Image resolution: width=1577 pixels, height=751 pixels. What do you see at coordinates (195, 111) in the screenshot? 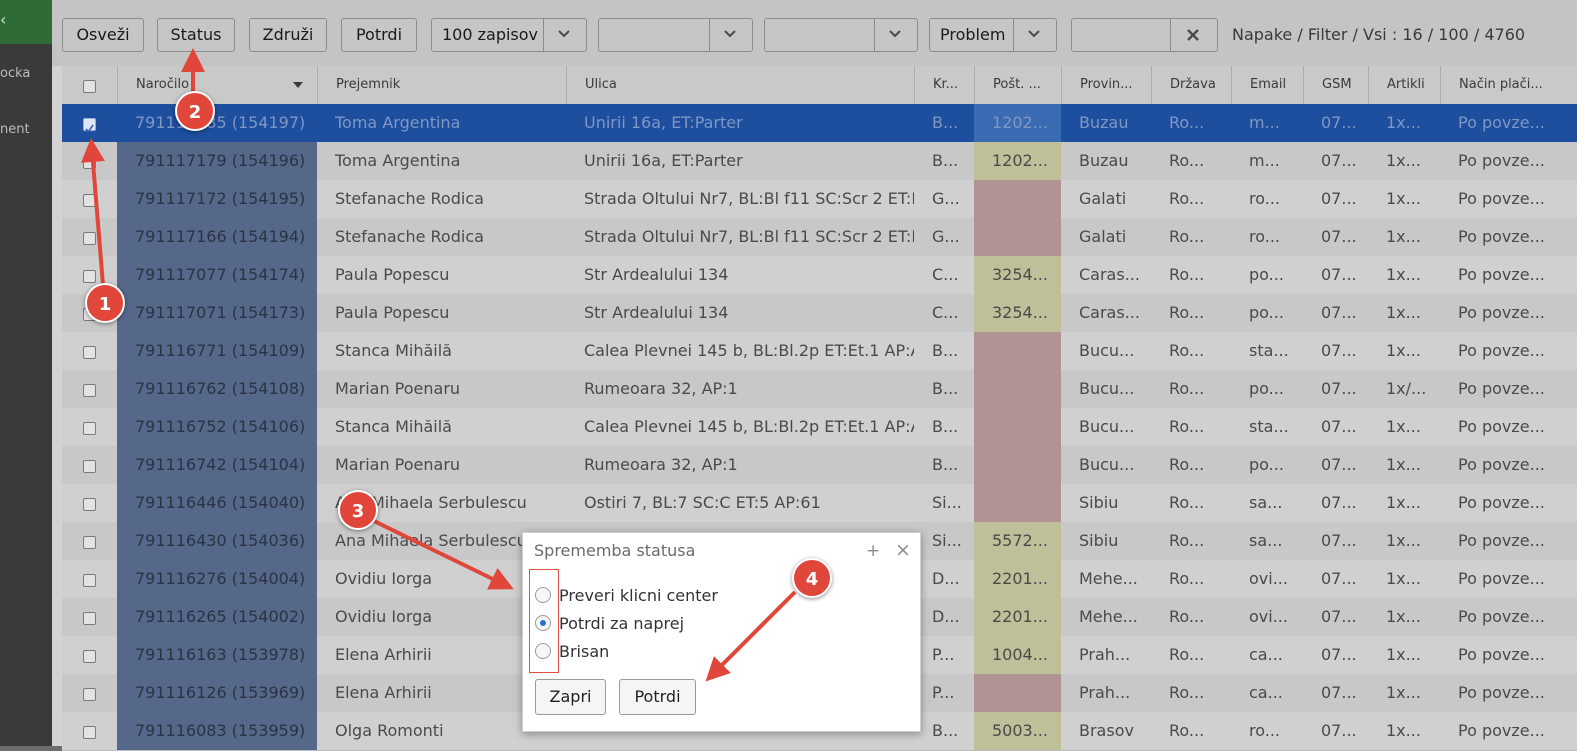
I see `annotation-badge-2: 2` at bounding box center [195, 111].